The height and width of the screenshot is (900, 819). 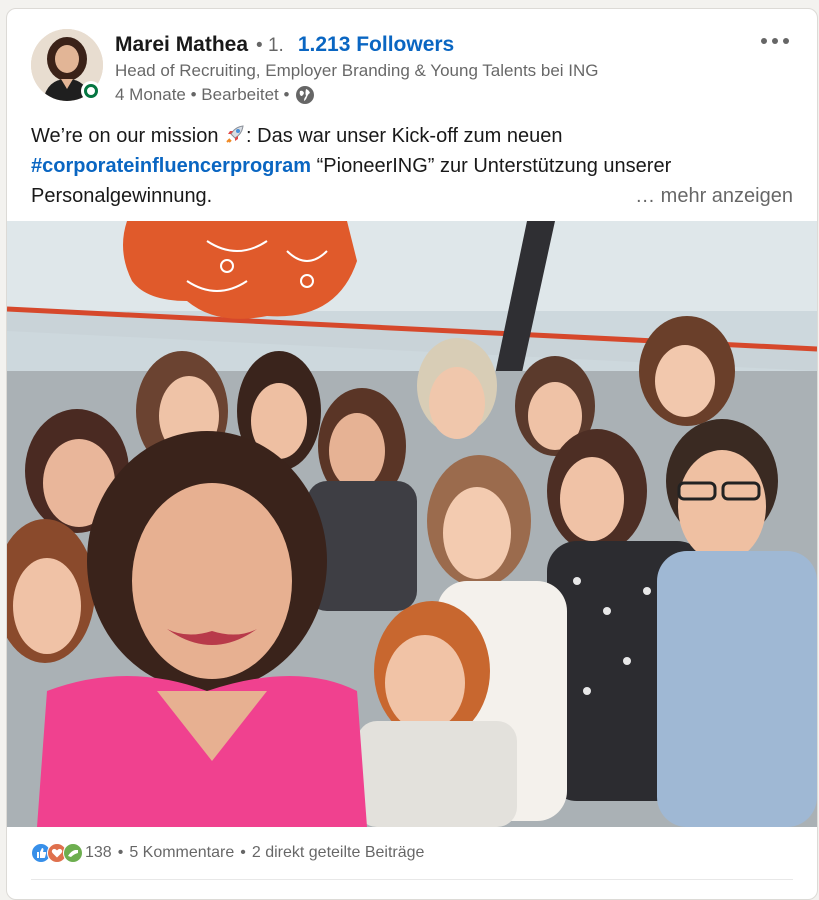 What do you see at coordinates (235, 134) in the screenshot?
I see `rocket-icon` at bounding box center [235, 134].